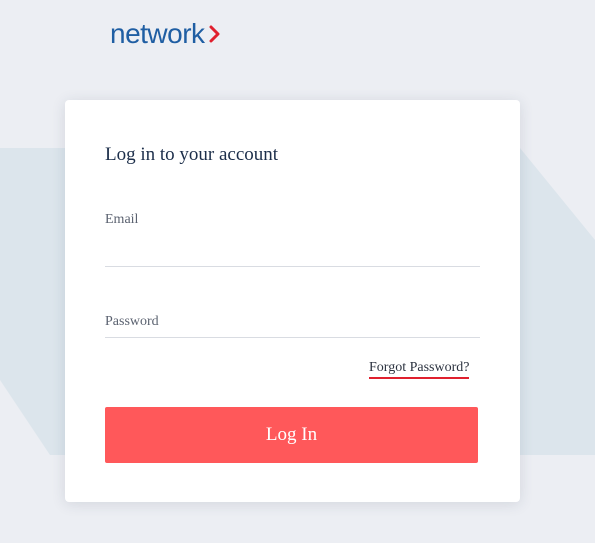 The image size is (595, 543). What do you see at coordinates (192, 154) in the screenshot?
I see `login-title: Log in to your account` at bounding box center [192, 154].